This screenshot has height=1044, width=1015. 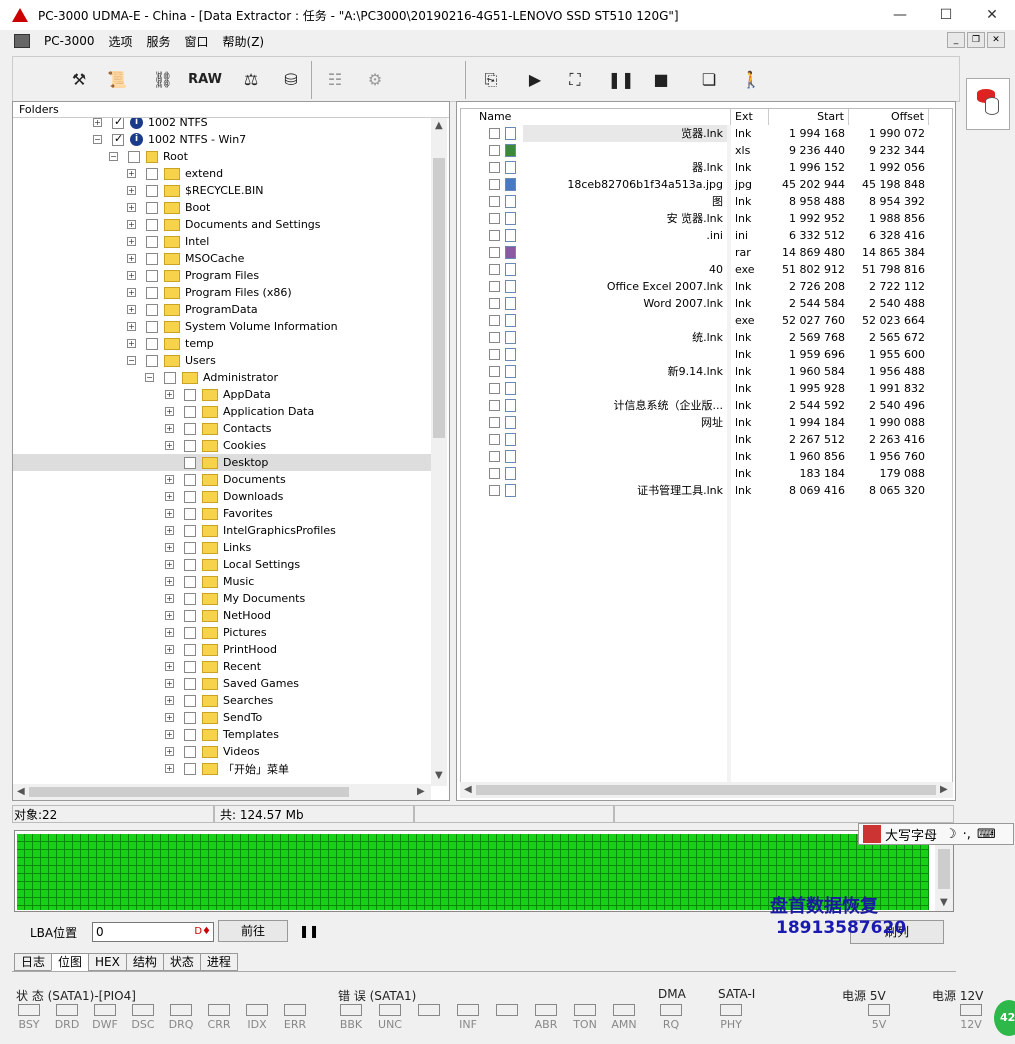 I want to click on go-button: 前往, so click(x=253, y=931).